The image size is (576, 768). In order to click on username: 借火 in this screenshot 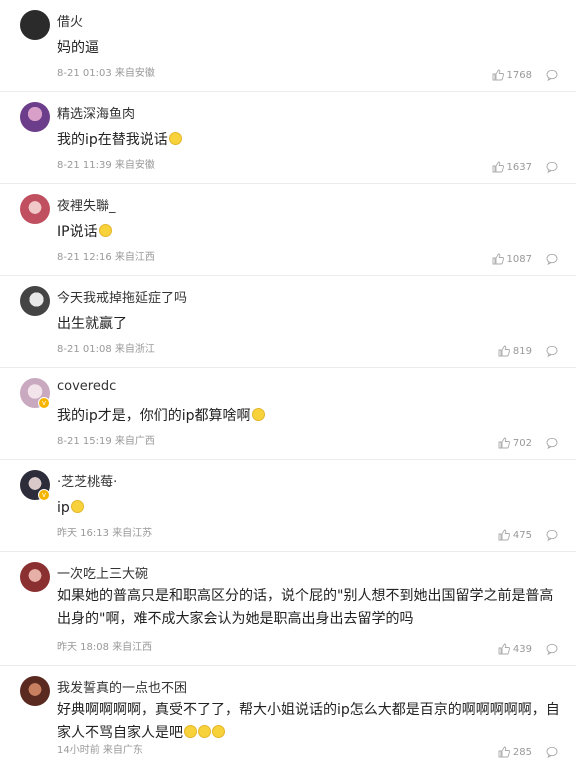, I will do `click(70, 20)`.